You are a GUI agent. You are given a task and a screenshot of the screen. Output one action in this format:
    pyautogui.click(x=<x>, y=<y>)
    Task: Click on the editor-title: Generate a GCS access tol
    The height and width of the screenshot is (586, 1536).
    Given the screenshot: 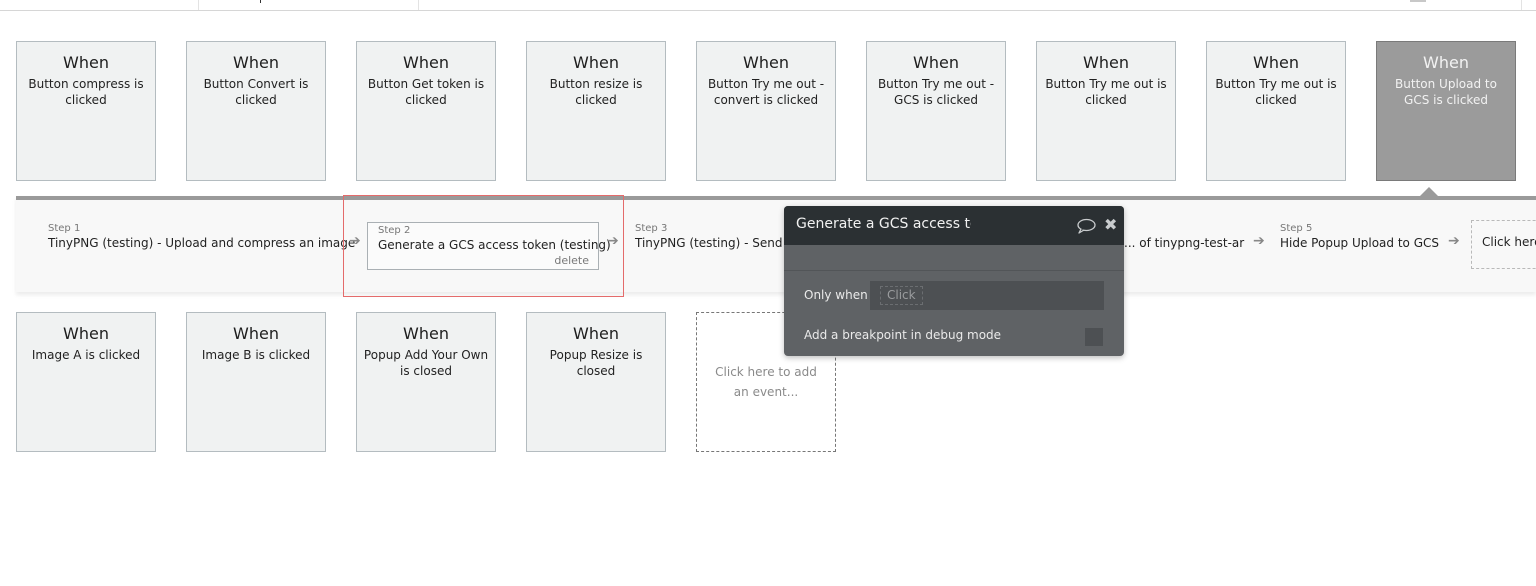 What is the action you would take?
    pyautogui.click(x=883, y=224)
    